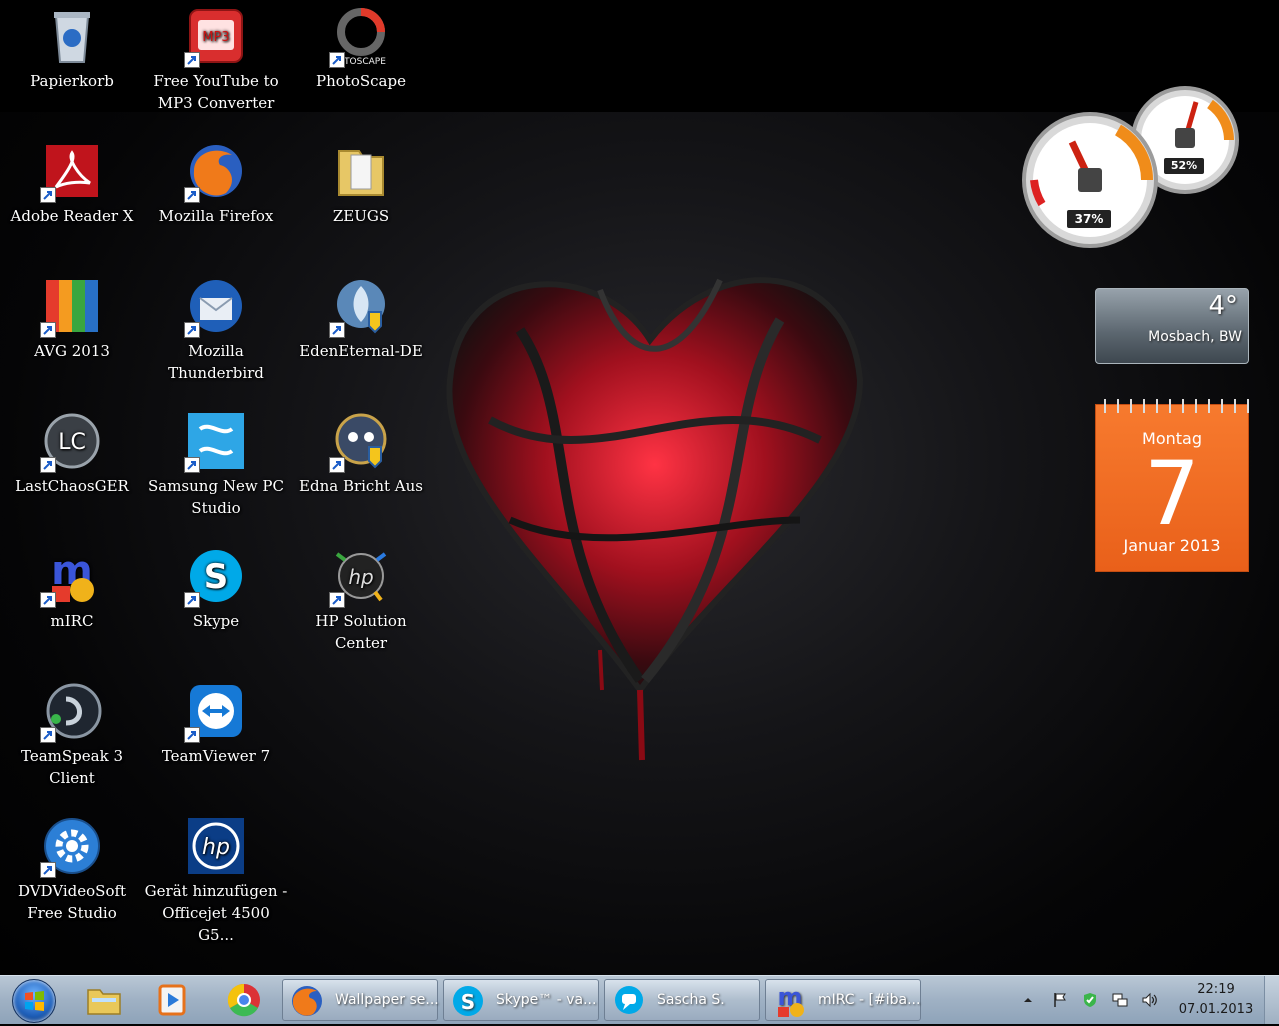  I want to click on weather-gadget: 4° Mosbach, BW, so click(1172, 326).